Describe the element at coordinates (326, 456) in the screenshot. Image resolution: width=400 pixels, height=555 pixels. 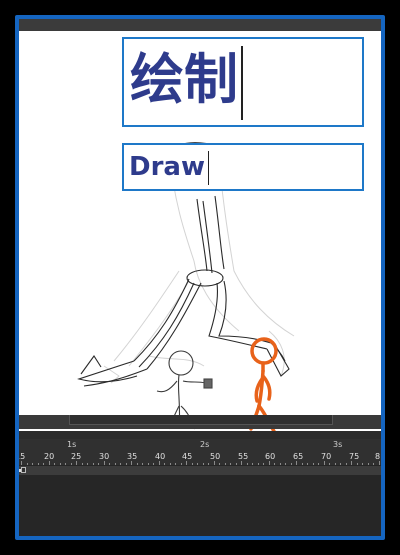
I see `frame-number: 70` at that location.